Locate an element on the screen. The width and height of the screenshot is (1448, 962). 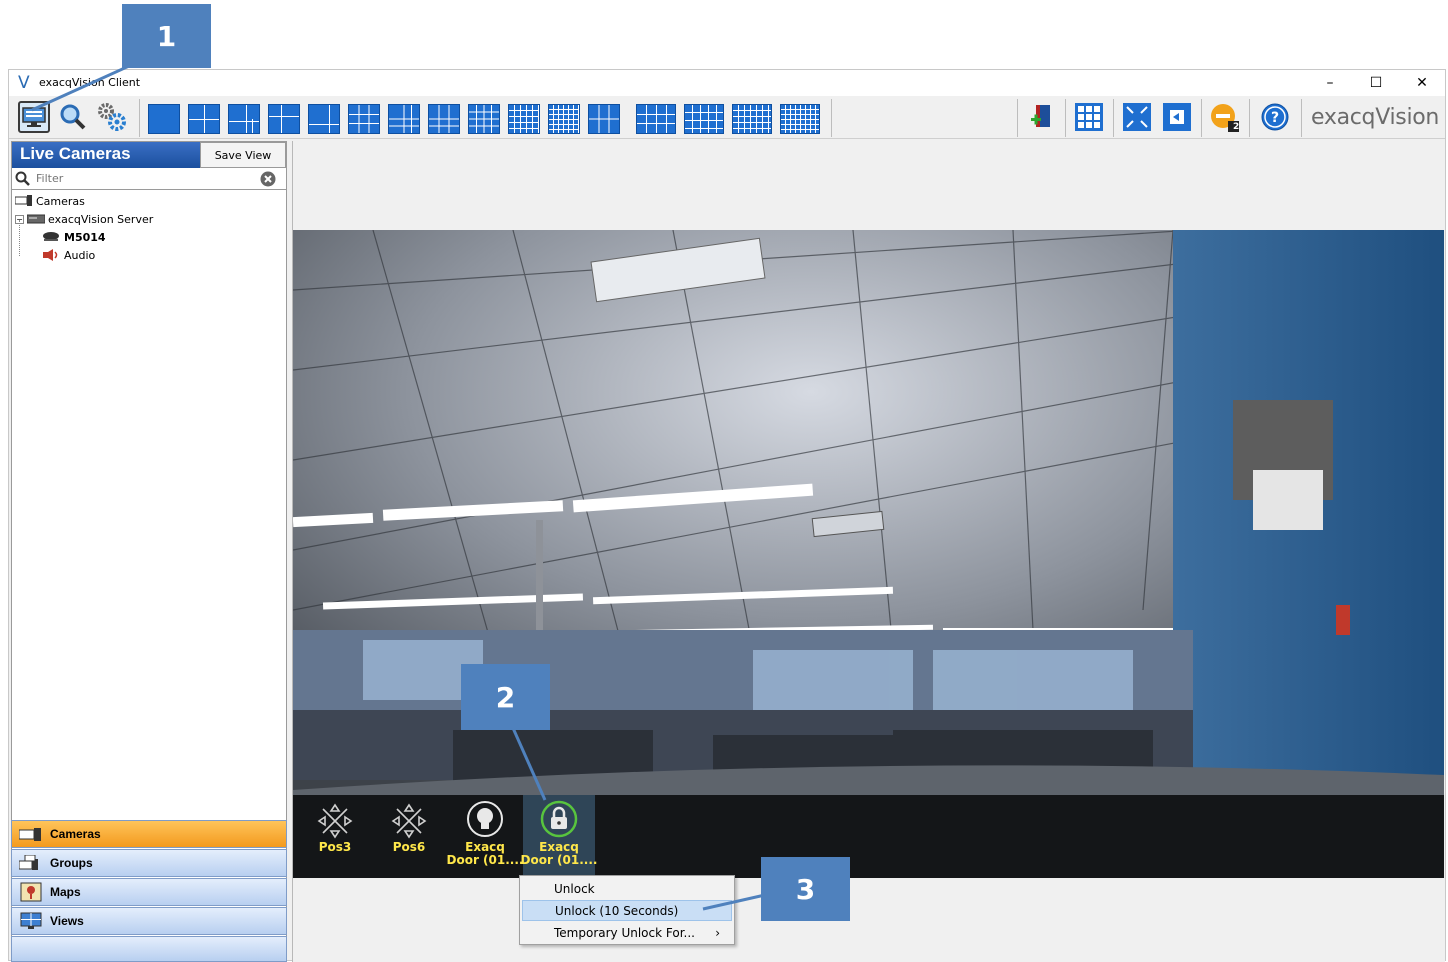
menu-item-temporary-unlock: Temporary Unlock For... › is located at coordinates (627, 932).